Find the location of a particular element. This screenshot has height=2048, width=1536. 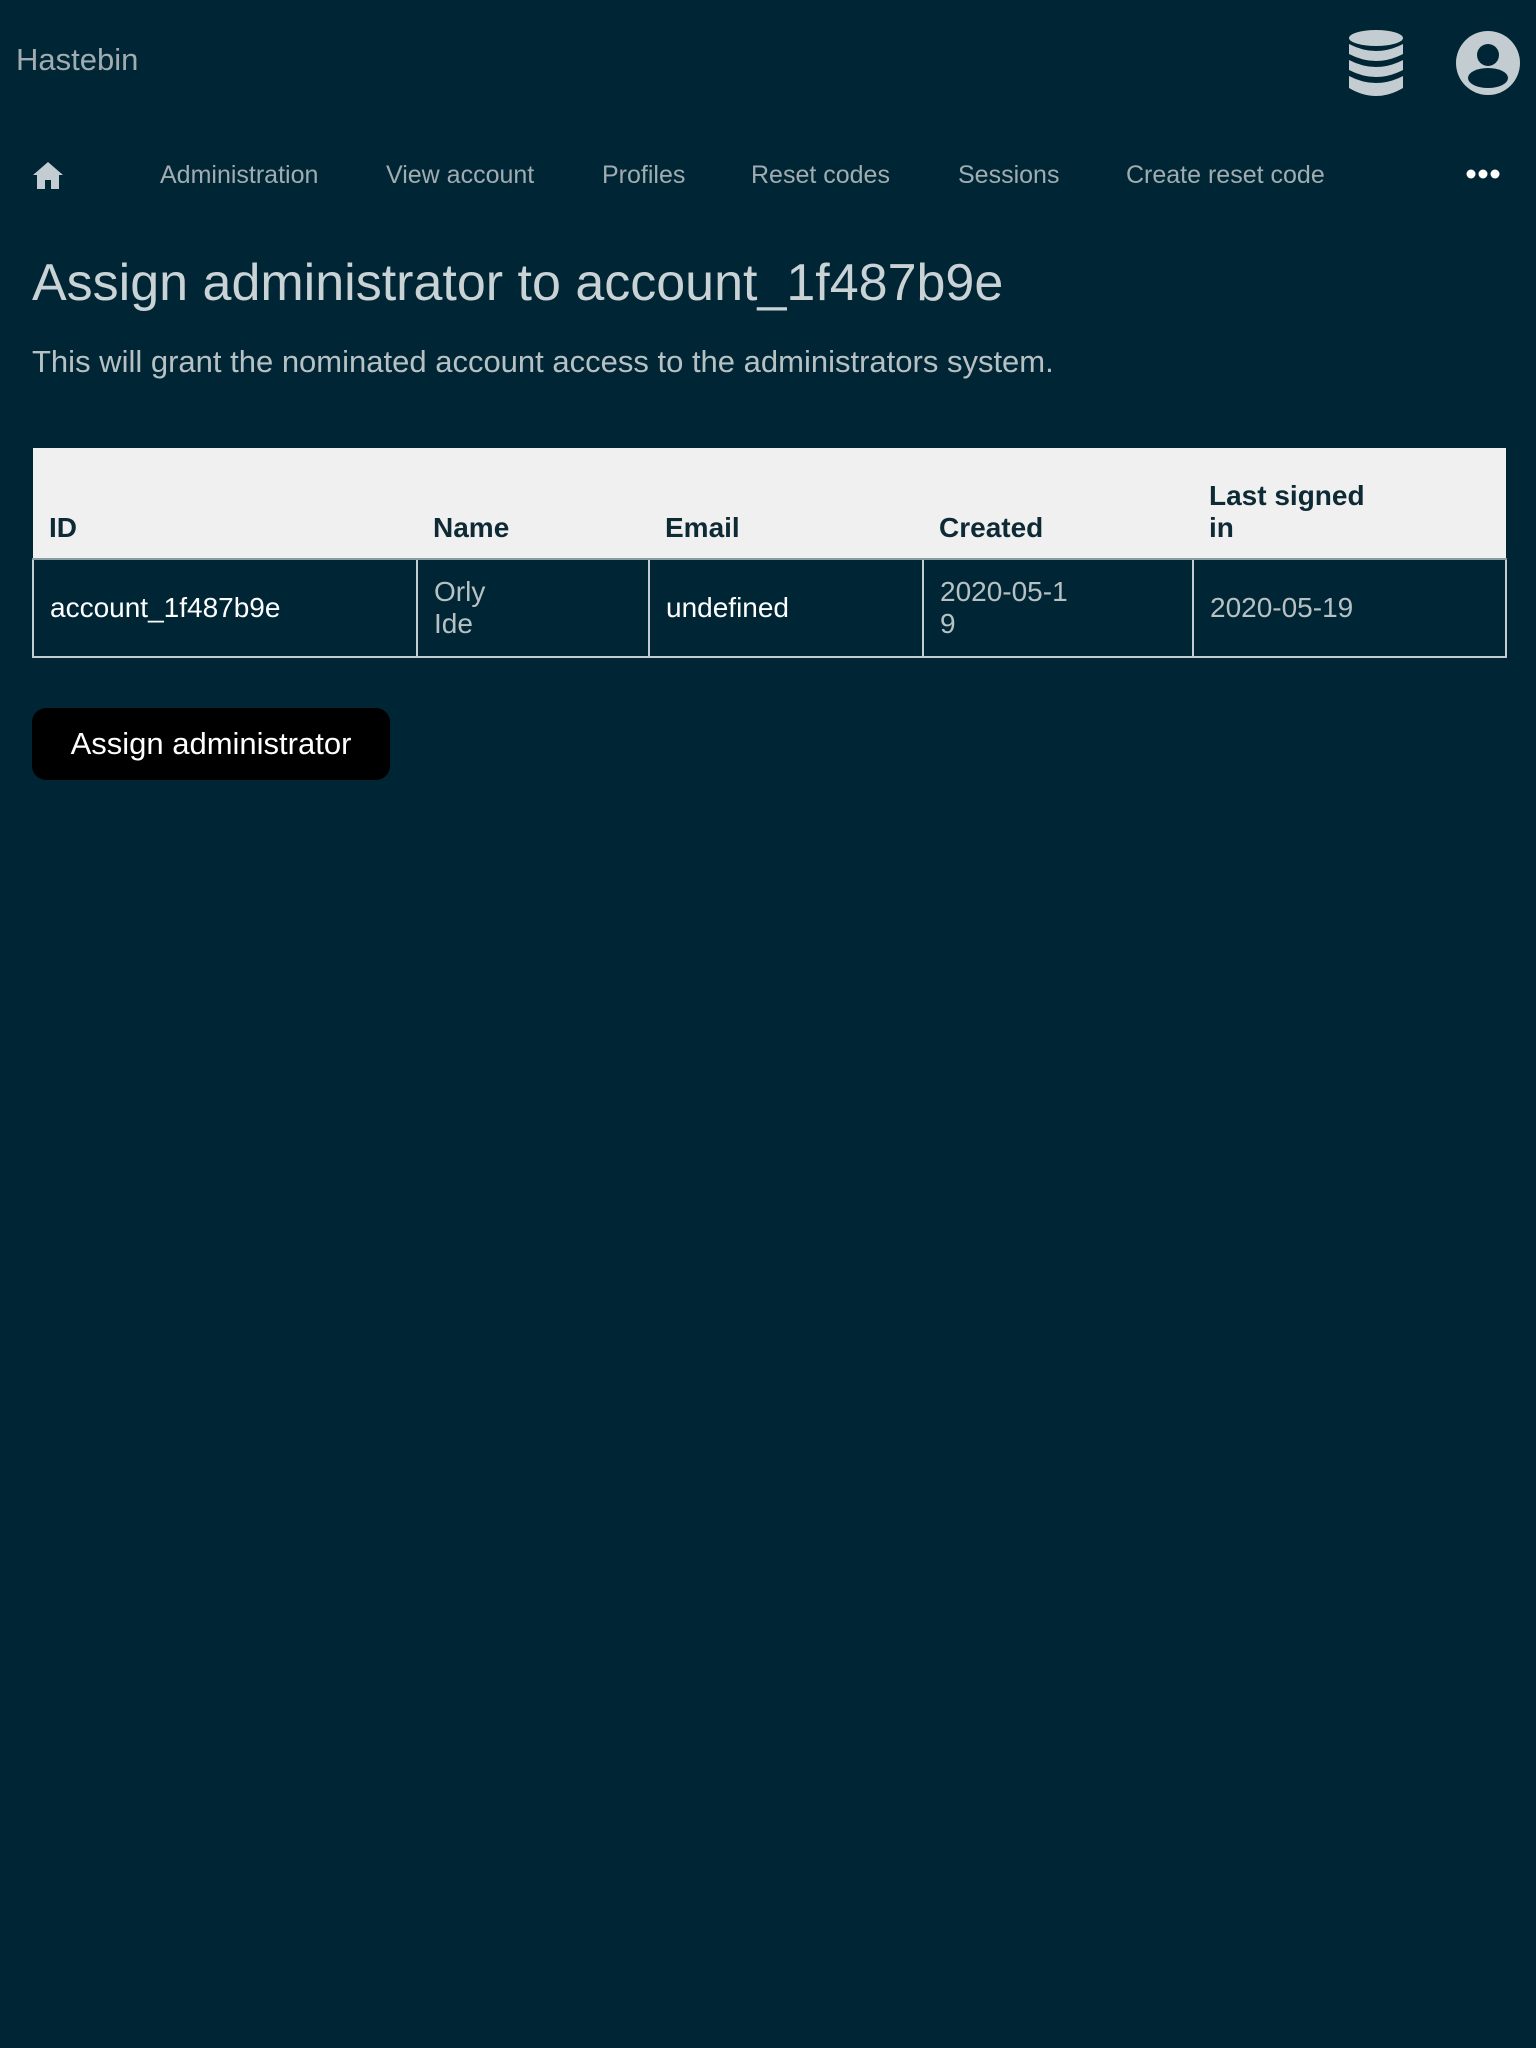

column-header-name: Name is located at coordinates (533, 504).